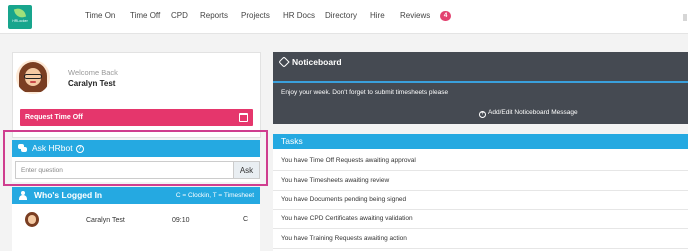 The width and height of the screenshot is (688, 251). What do you see at coordinates (685, 17) in the screenshot?
I see `user-menu-edge` at bounding box center [685, 17].